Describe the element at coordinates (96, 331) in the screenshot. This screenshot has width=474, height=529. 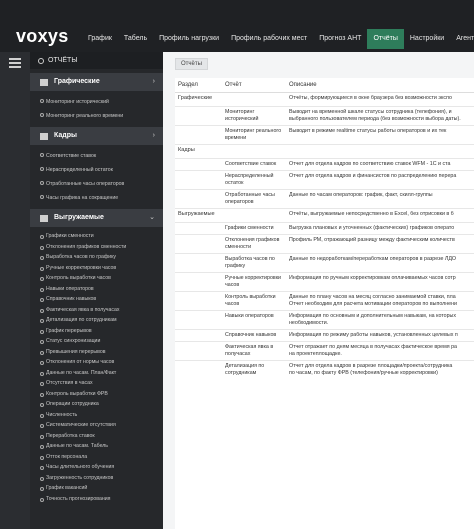
I see `sidebar-item: График перерывов` at that location.